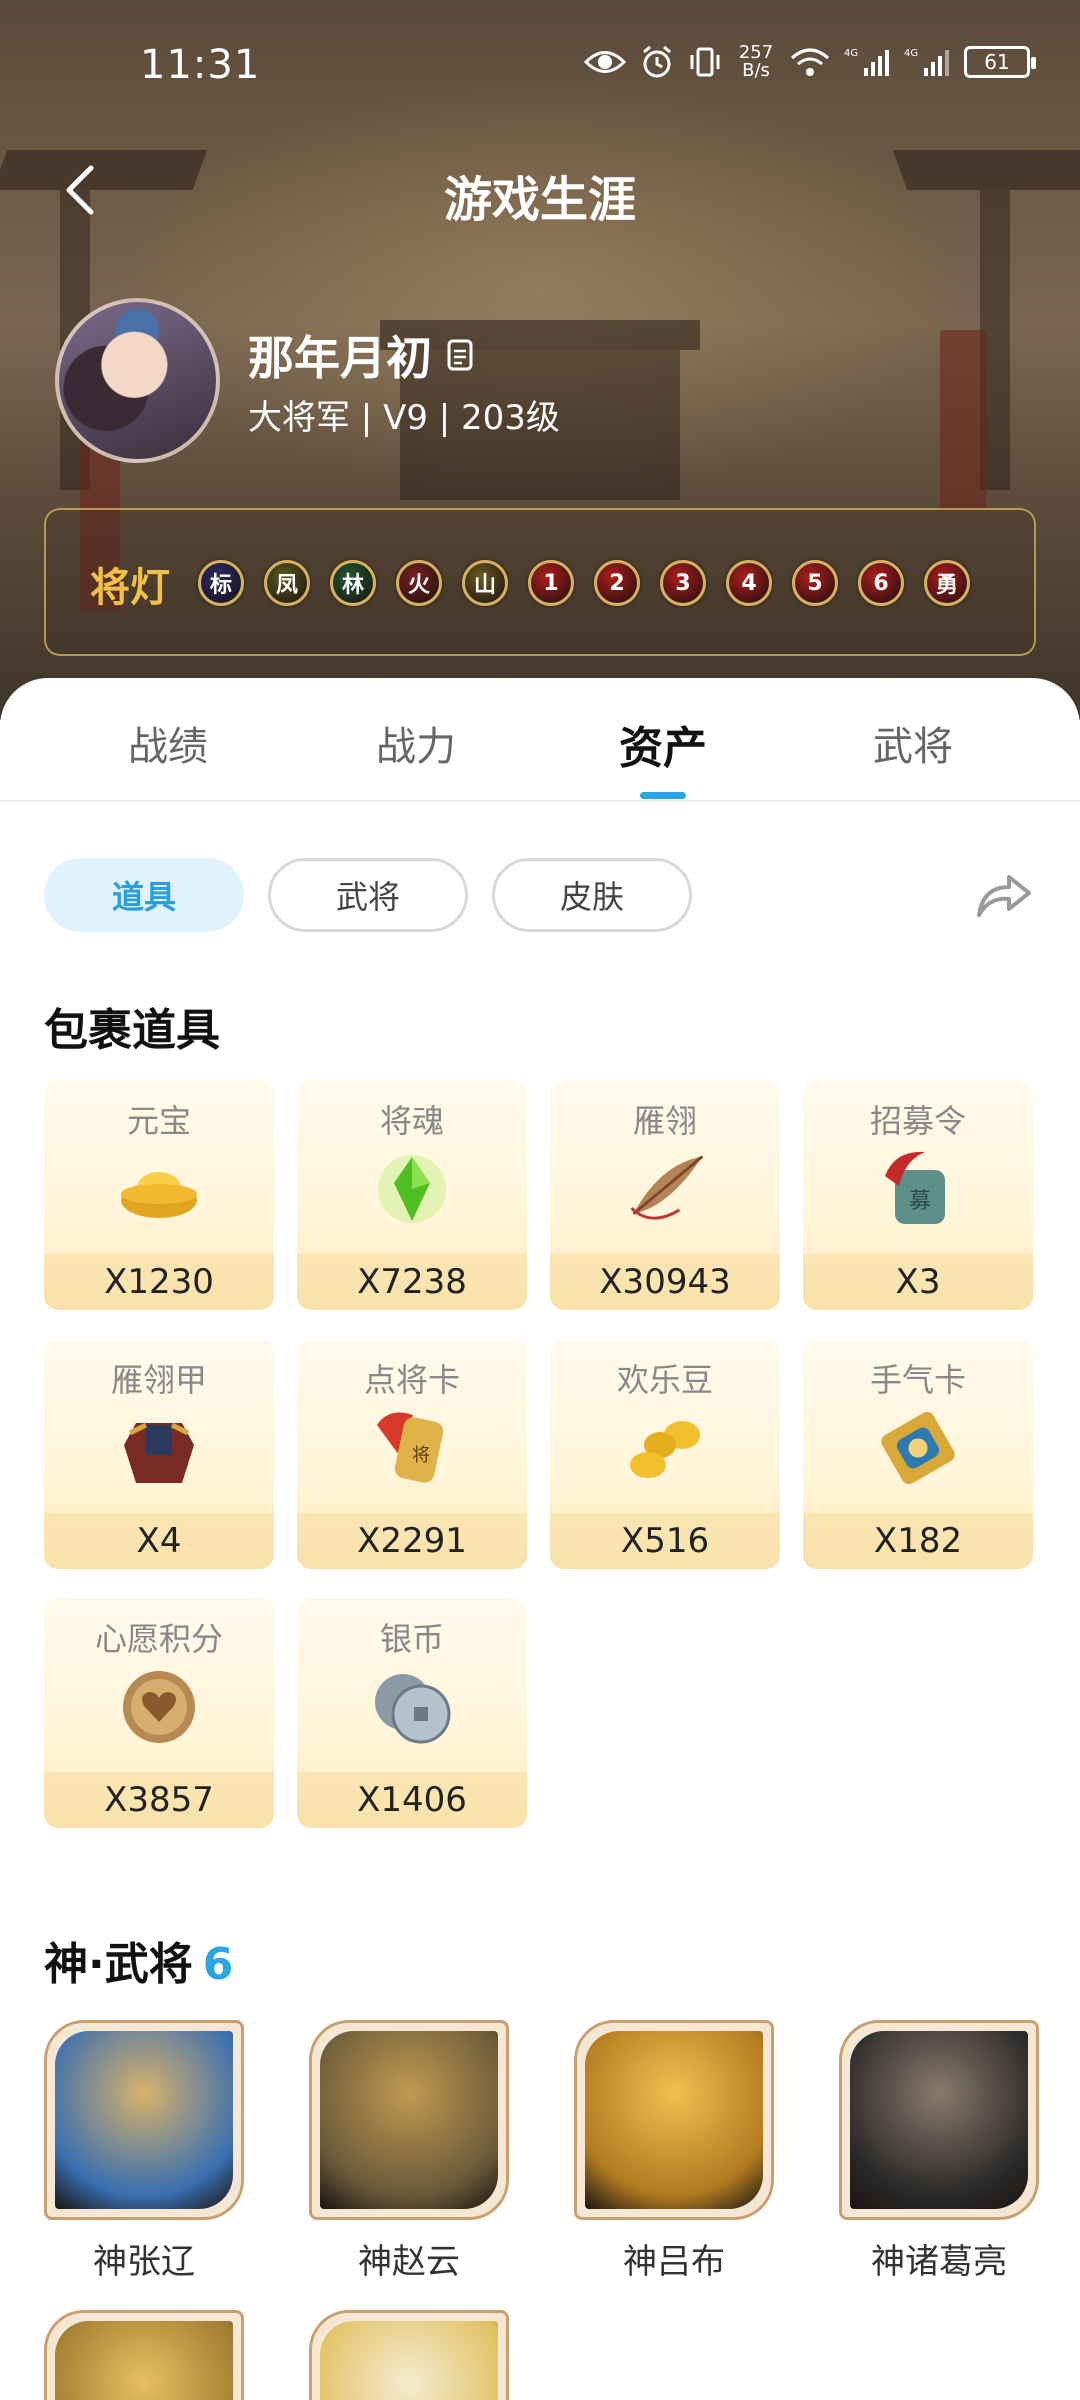 This screenshot has height=2400, width=1080. What do you see at coordinates (756, 61) in the screenshot?
I see `network-speed: 257 B/s` at bounding box center [756, 61].